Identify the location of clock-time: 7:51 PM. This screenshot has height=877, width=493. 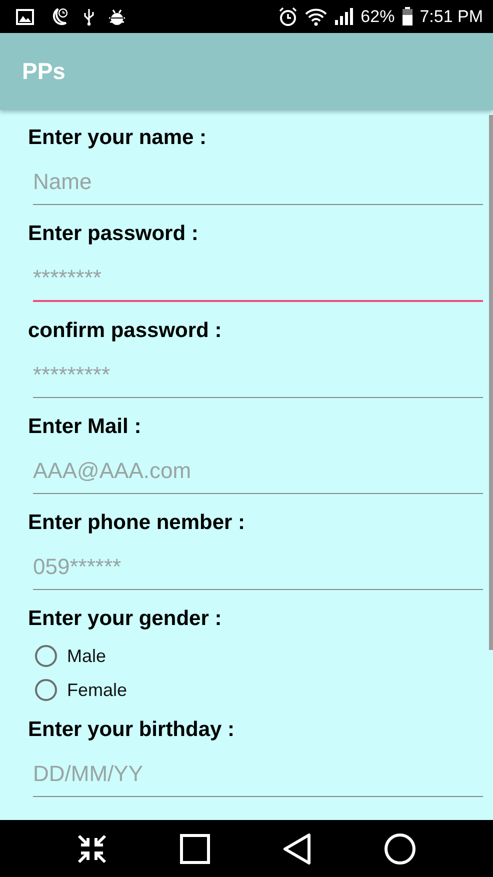
(451, 16).